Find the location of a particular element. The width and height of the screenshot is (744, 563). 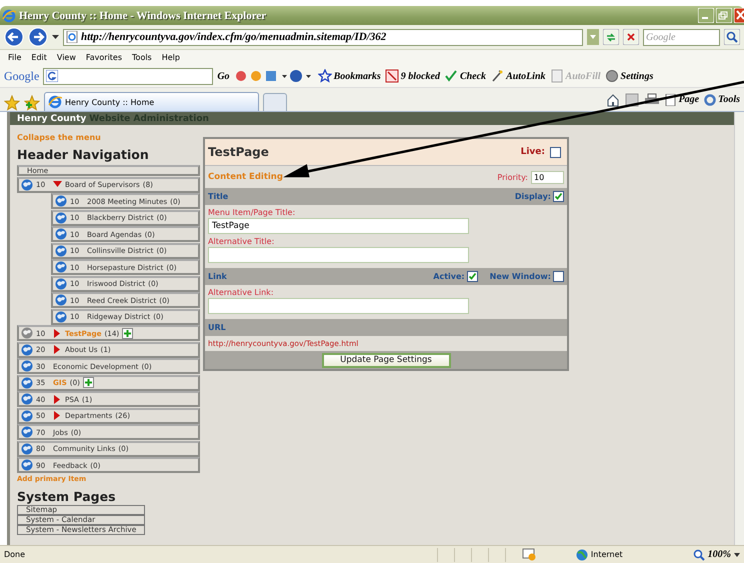

search-icon is located at coordinates (732, 37).